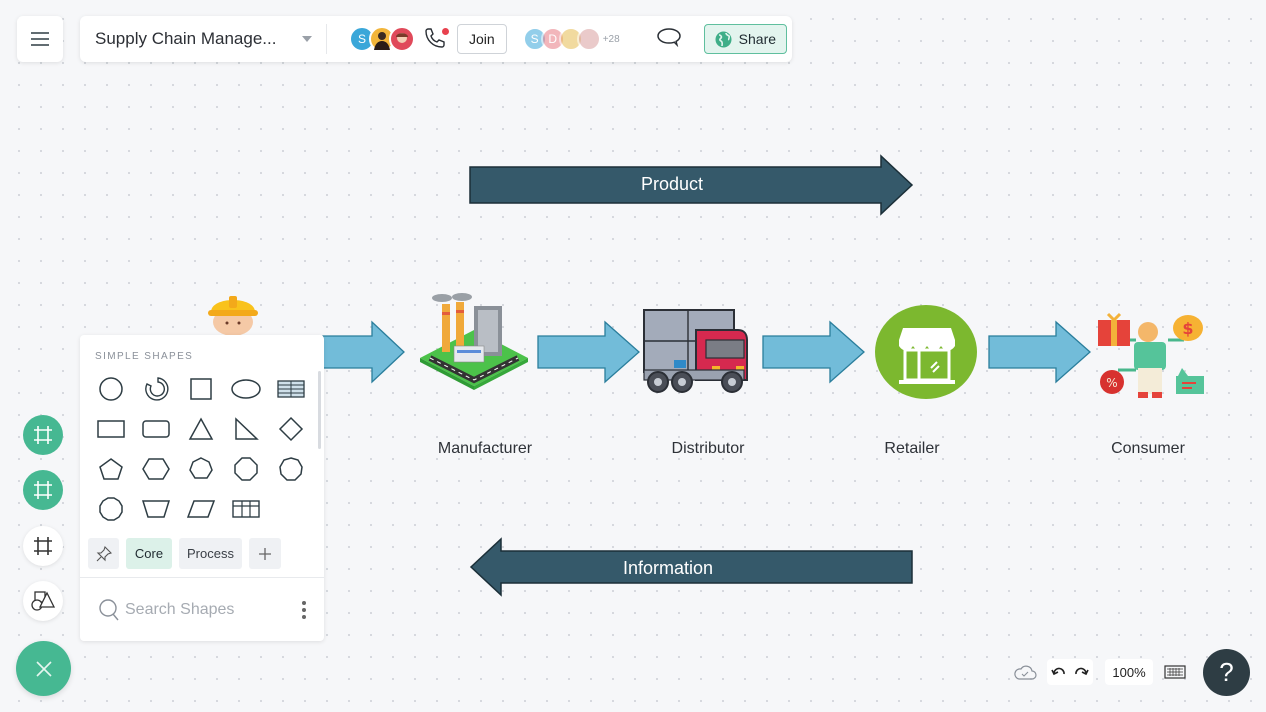  I want to click on search-shapes-input, so click(200, 610).